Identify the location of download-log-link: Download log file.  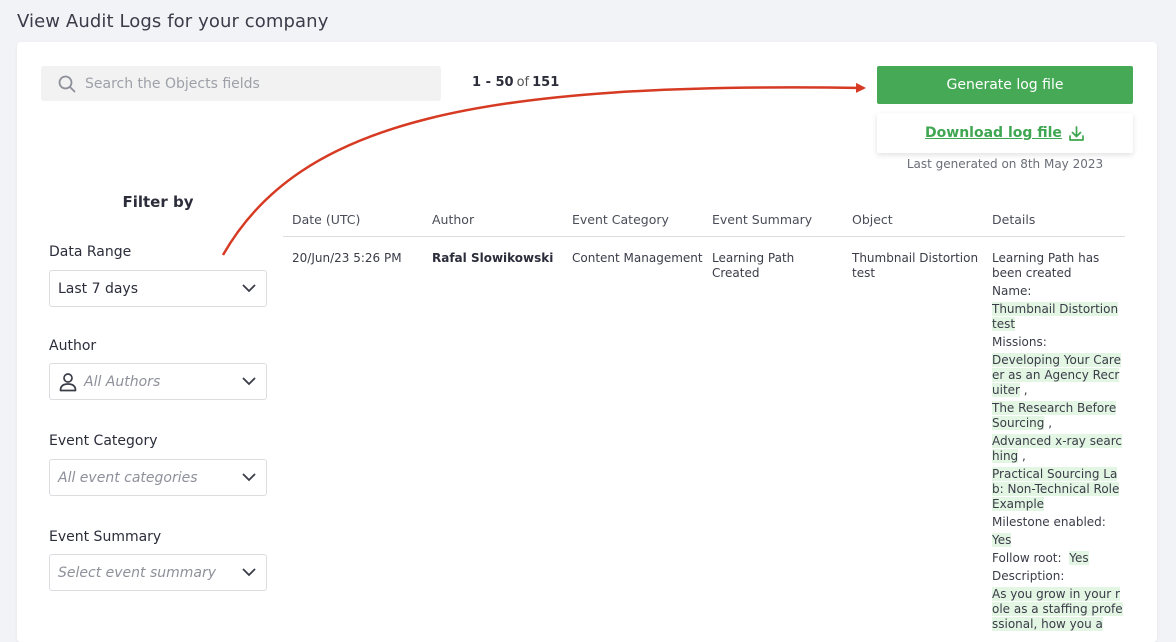
(1005, 133).